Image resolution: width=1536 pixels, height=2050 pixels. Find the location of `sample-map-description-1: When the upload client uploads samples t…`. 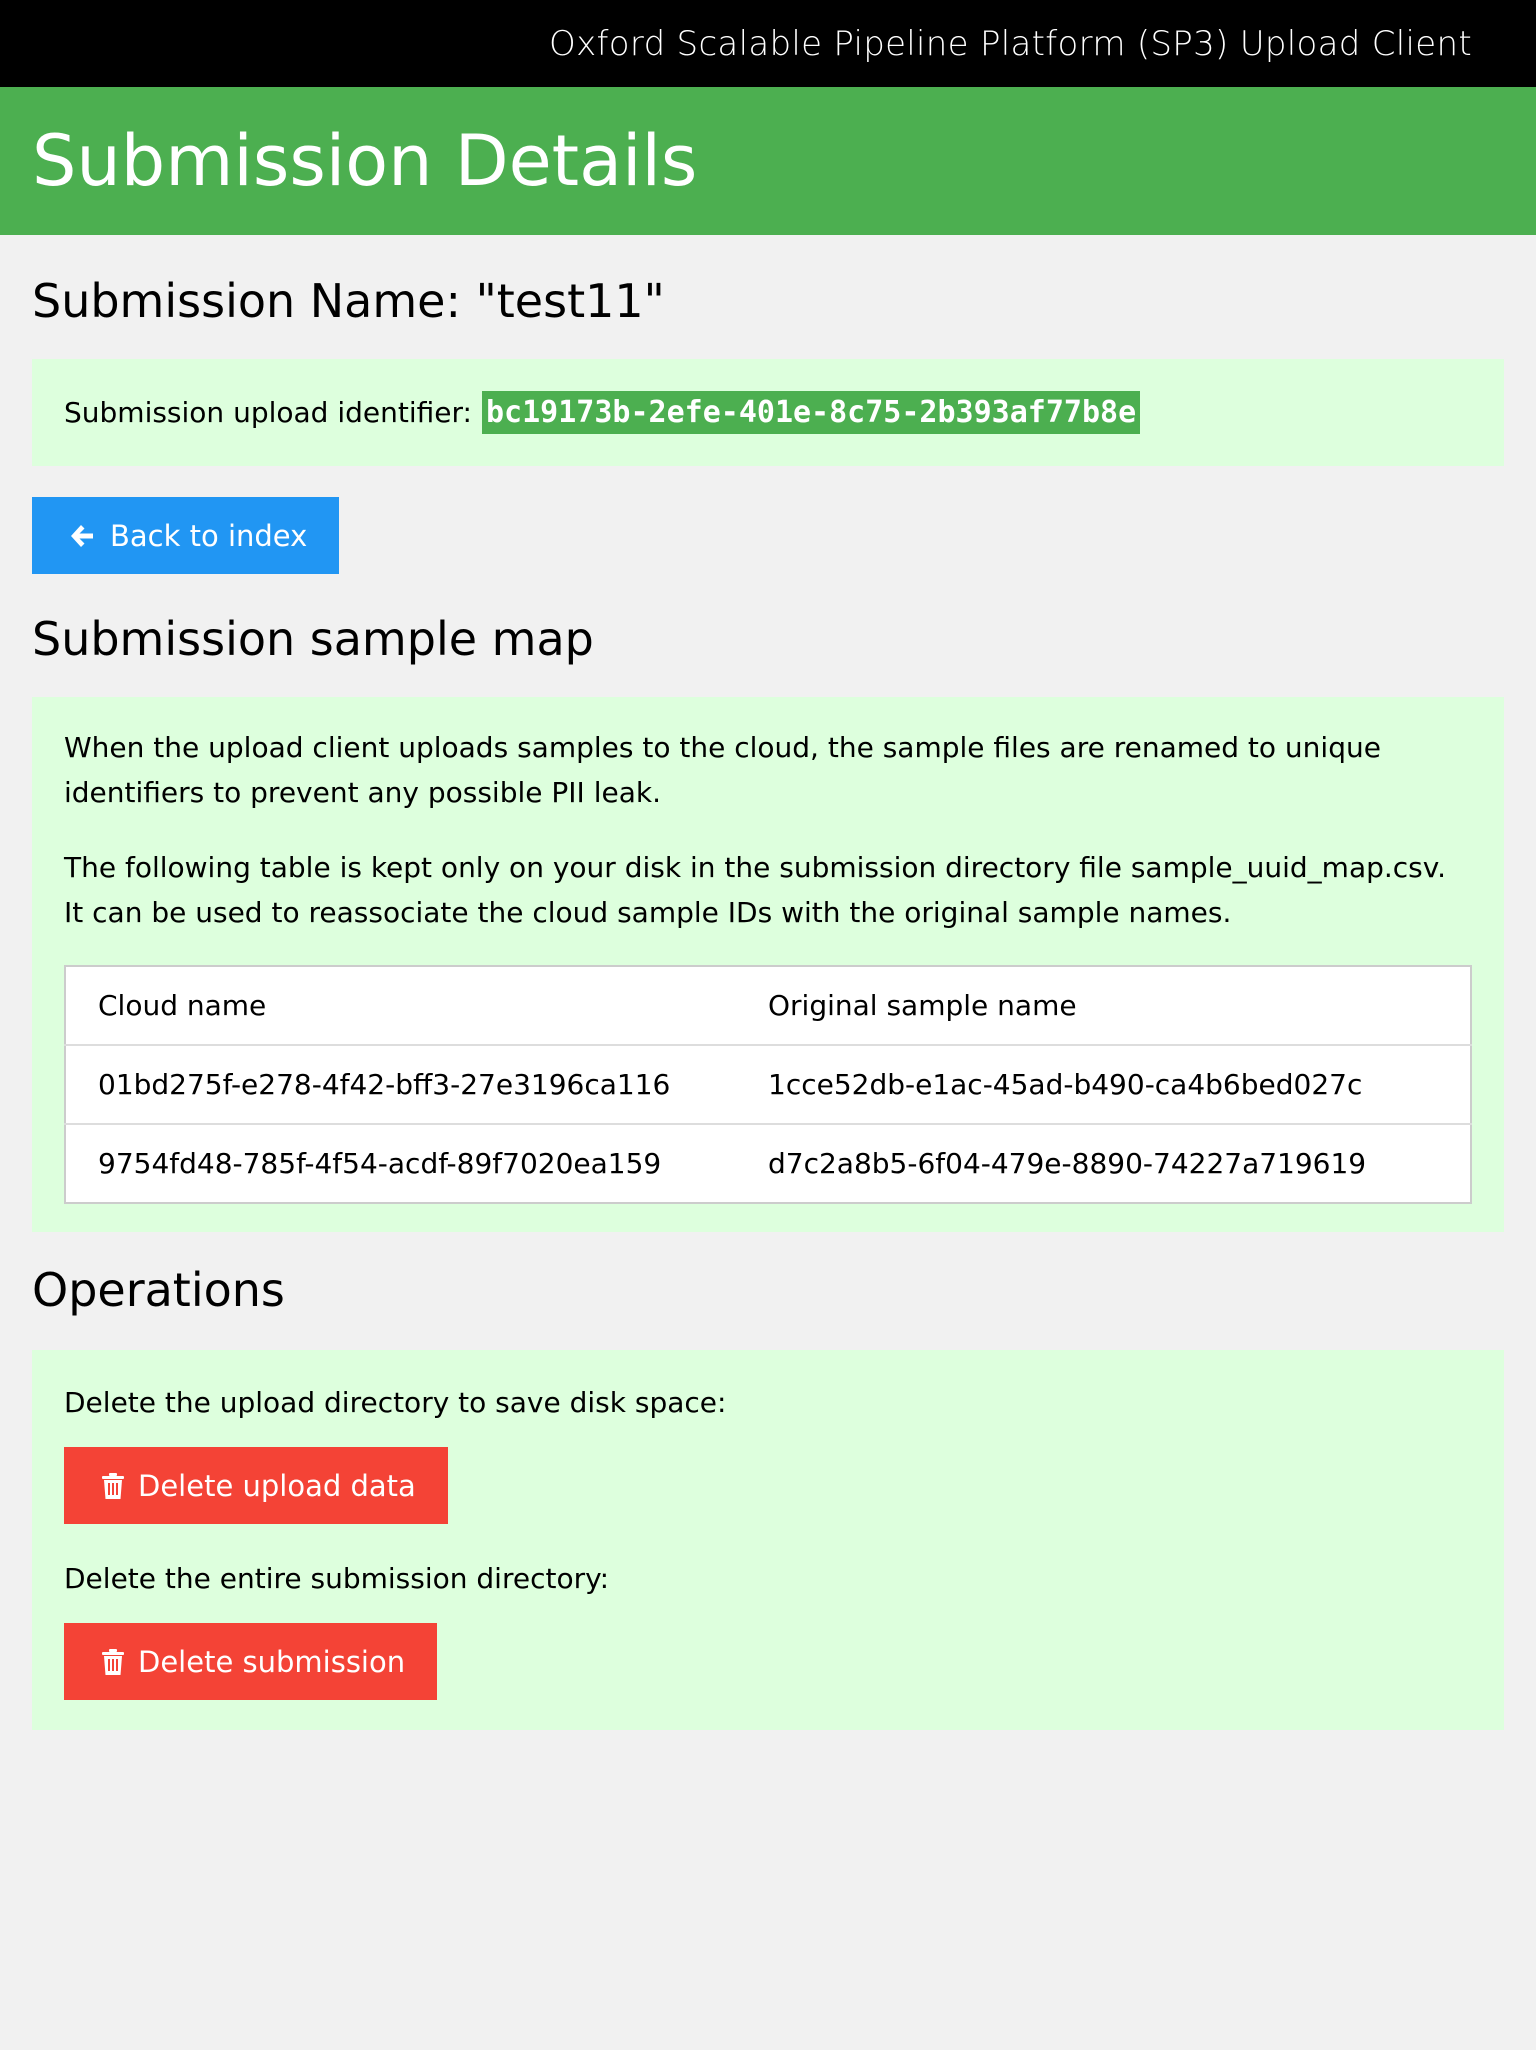

sample-map-description-1: When the upload client uploads samples t… is located at coordinates (722, 770).